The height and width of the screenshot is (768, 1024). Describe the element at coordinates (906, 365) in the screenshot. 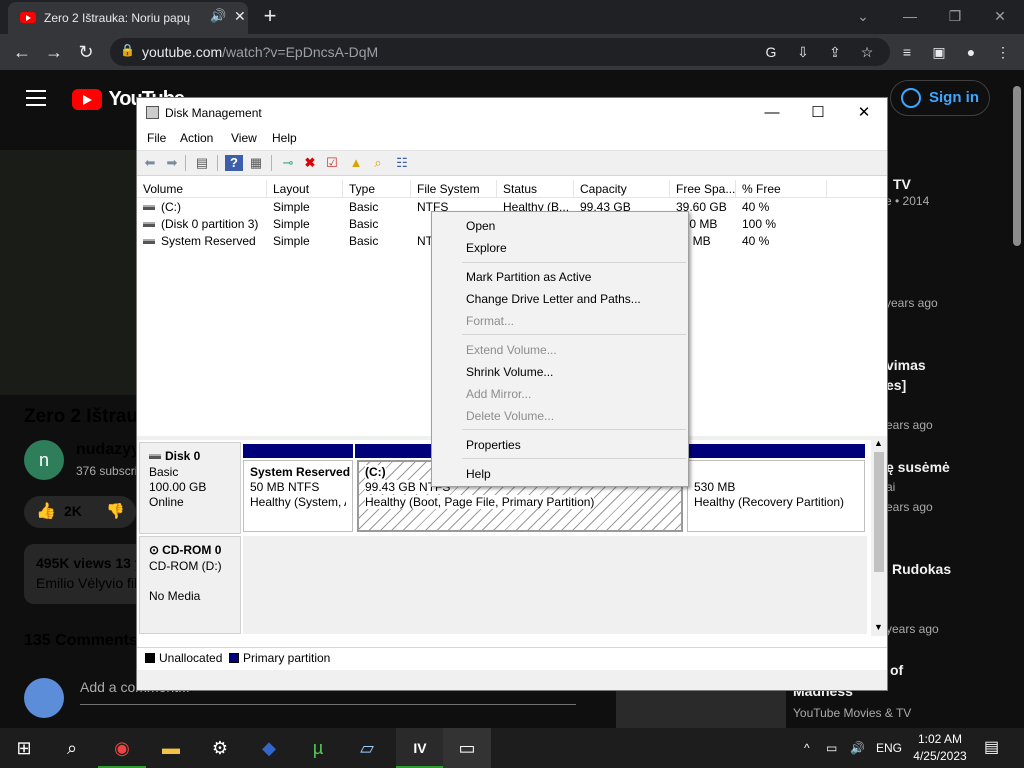

I see `sidebar-video-text: vimas` at that location.